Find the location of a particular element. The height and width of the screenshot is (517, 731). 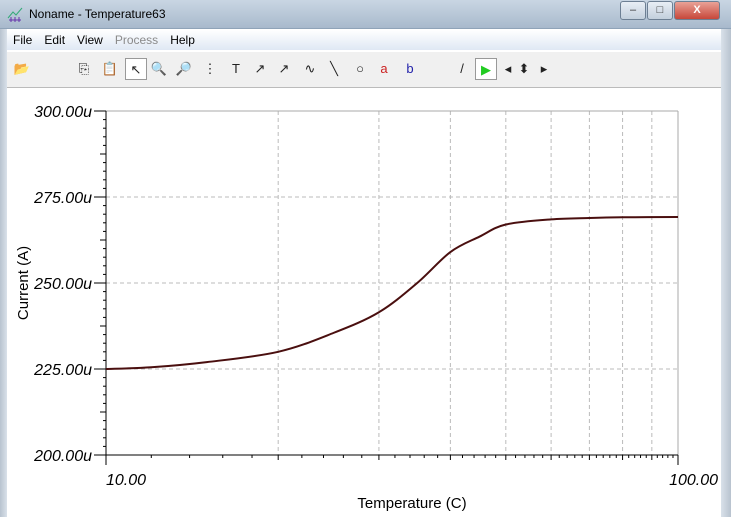

toolbar: 📂 ⎘ 📋 ↖ 🔍 🔎 ⋮ T ↗ ↗ ∿ ╲ ○ a b / ▶ ◂ ⬍ ▸ is located at coordinates (364, 70).